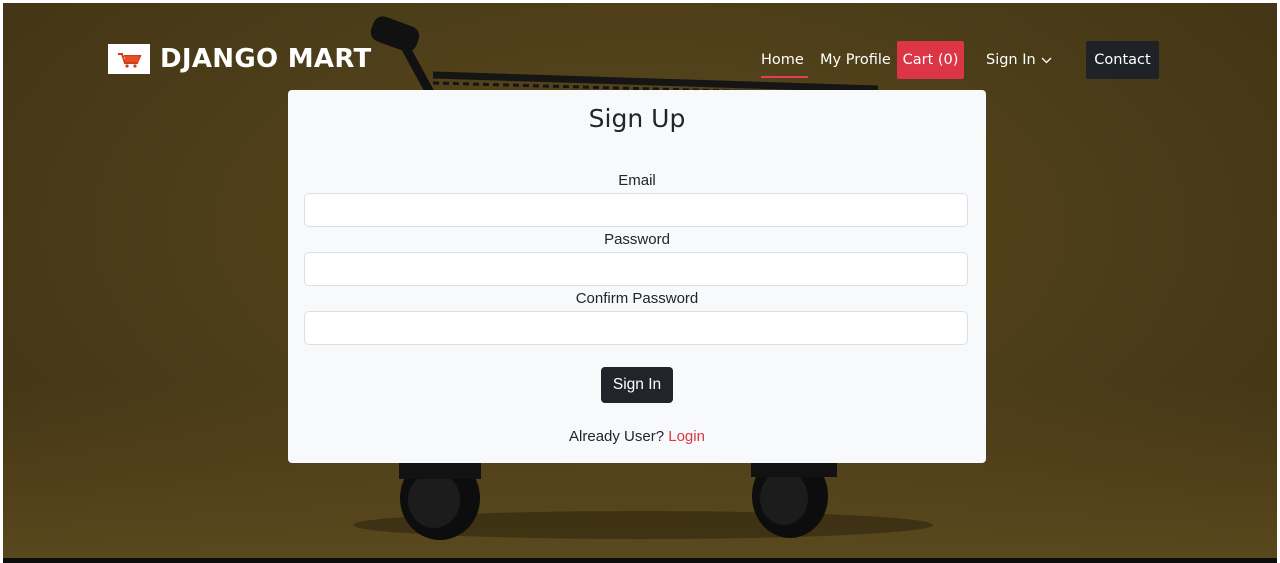  What do you see at coordinates (636, 328) in the screenshot?
I see `confirm-password-field` at bounding box center [636, 328].